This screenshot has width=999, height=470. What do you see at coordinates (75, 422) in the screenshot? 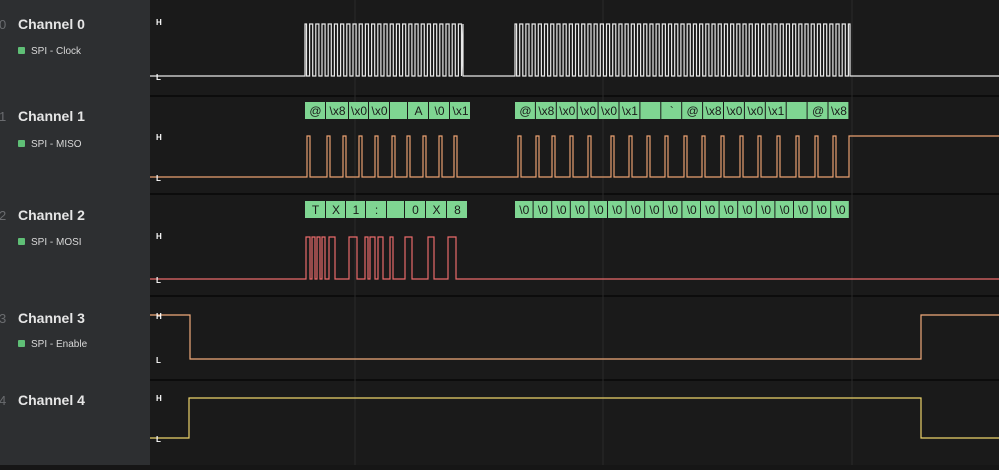
I see `channel-4-label: 4 Channel 4` at bounding box center [75, 422].